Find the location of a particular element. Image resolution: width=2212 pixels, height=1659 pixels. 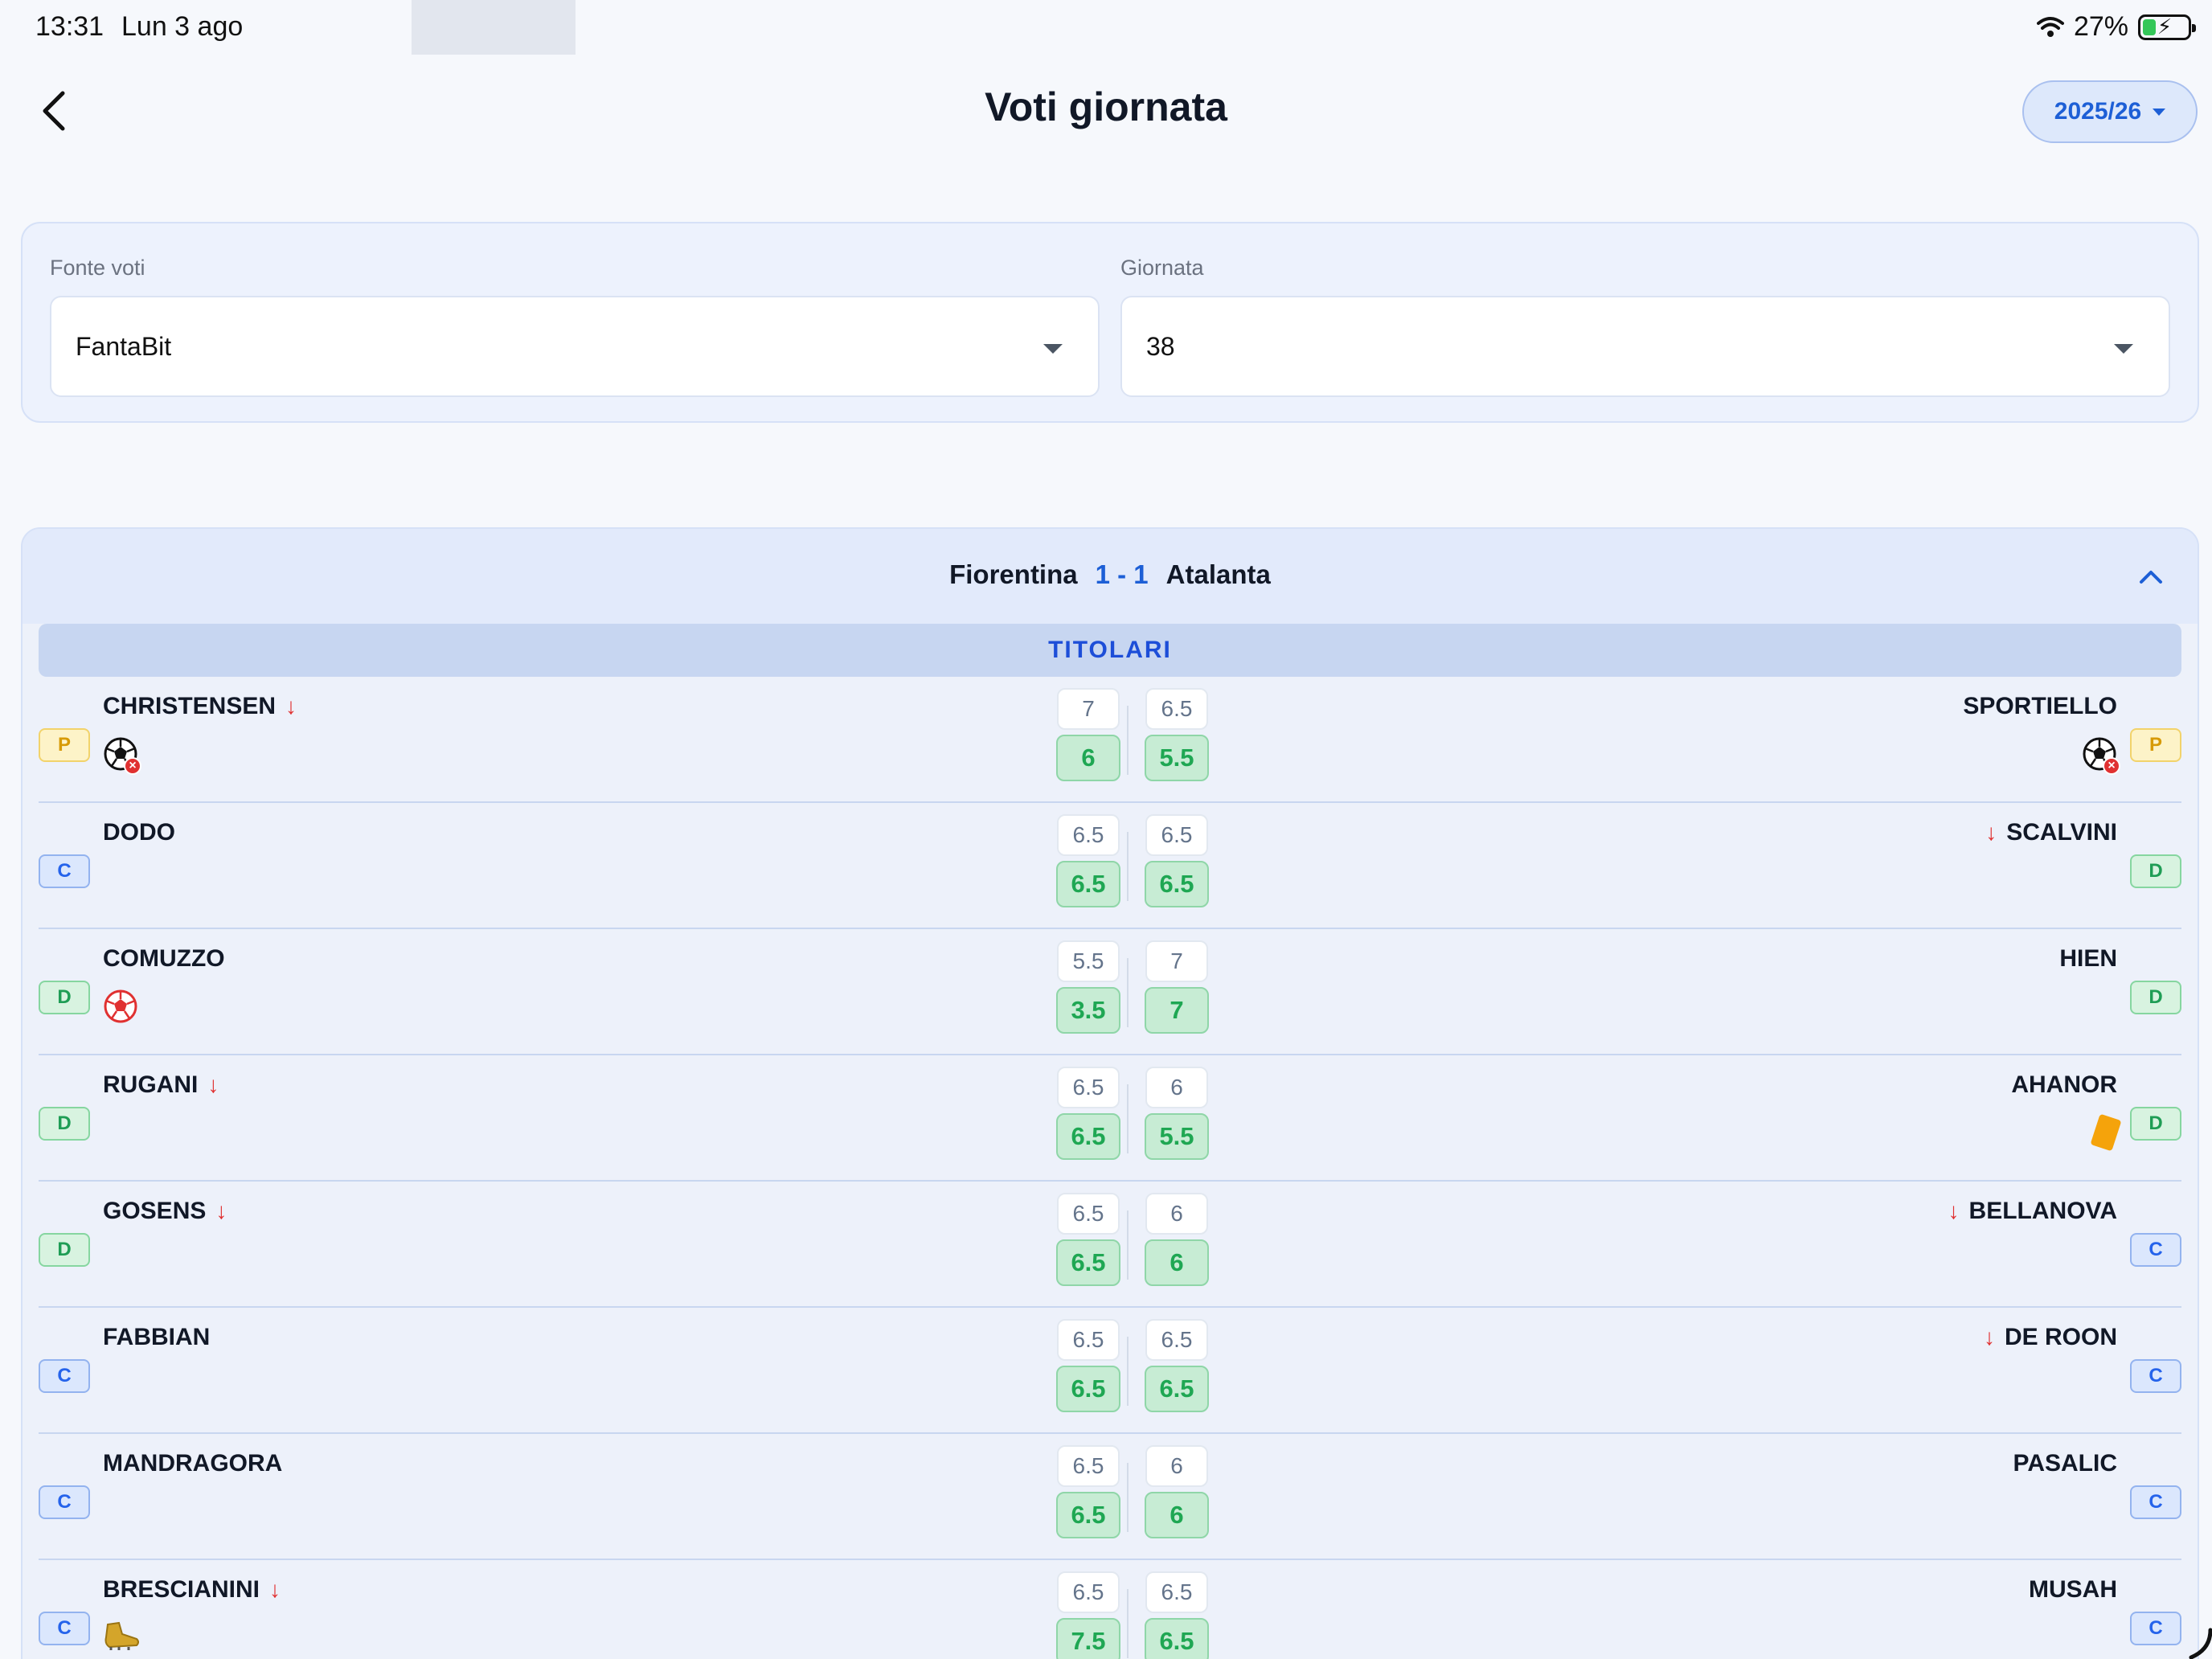

match-title: Fiorentina 1 - 1 Atalanta is located at coordinates (1110, 574).